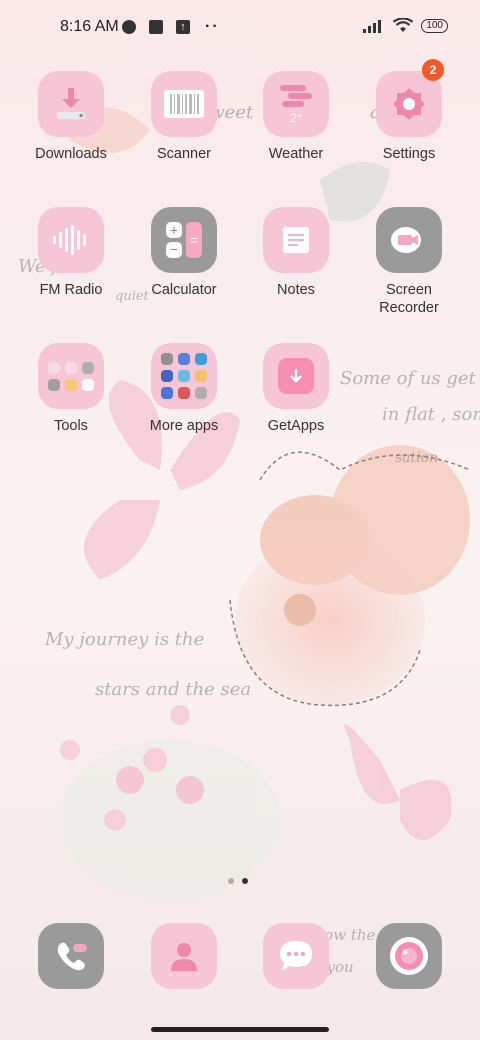  Describe the element at coordinates (409, 154) in the screenshot. I see `app-label: Settings` at that location.